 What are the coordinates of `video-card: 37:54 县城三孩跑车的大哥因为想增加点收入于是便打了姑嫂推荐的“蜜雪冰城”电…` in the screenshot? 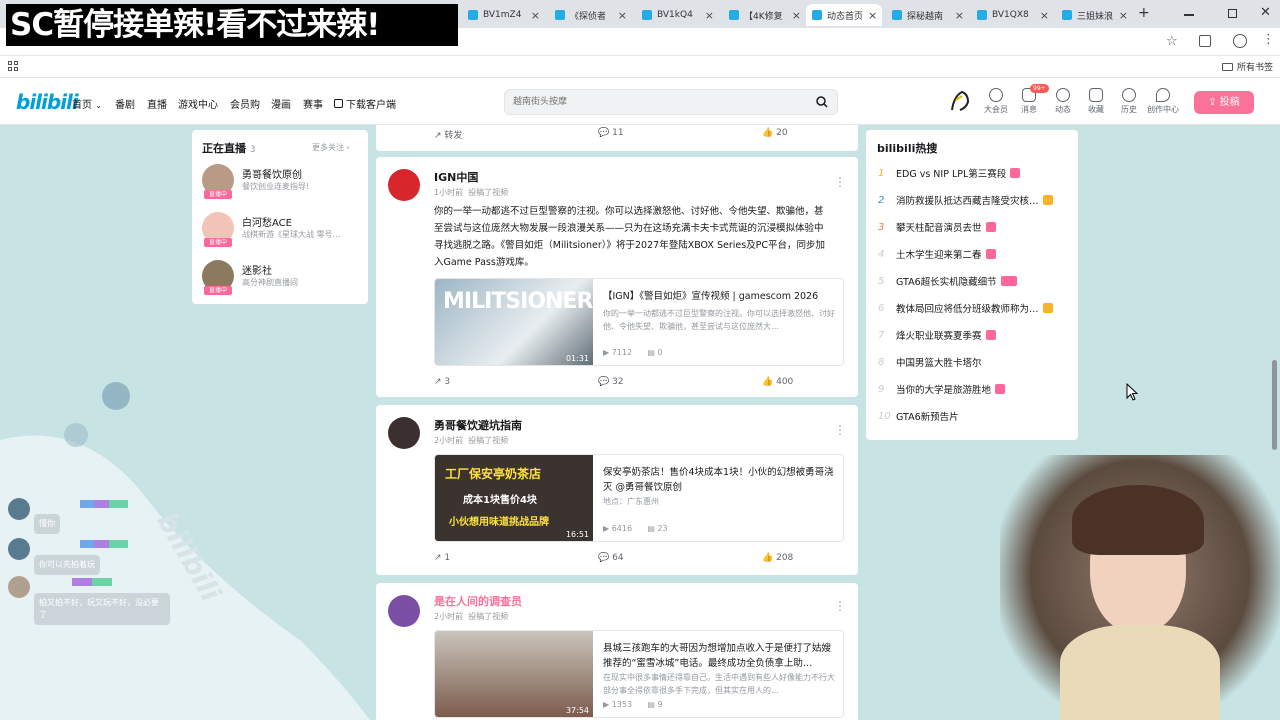 It's located at (639, 674).